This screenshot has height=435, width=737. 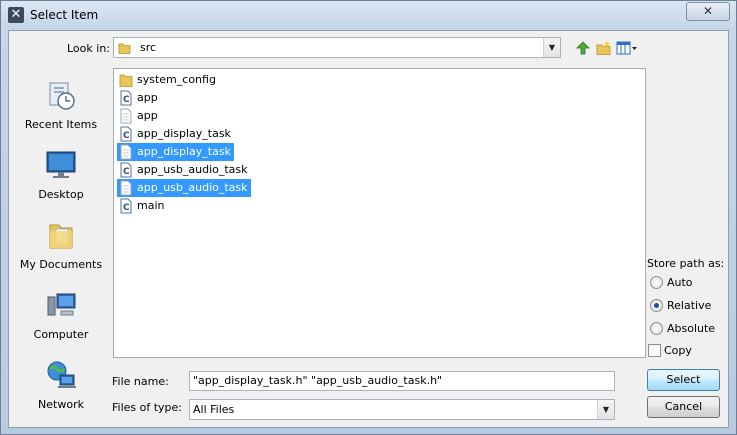 What do you see at coordinates (61, 321) in the screenshot?
I see `place-computer: Computer` at bounding box center [61, 321].